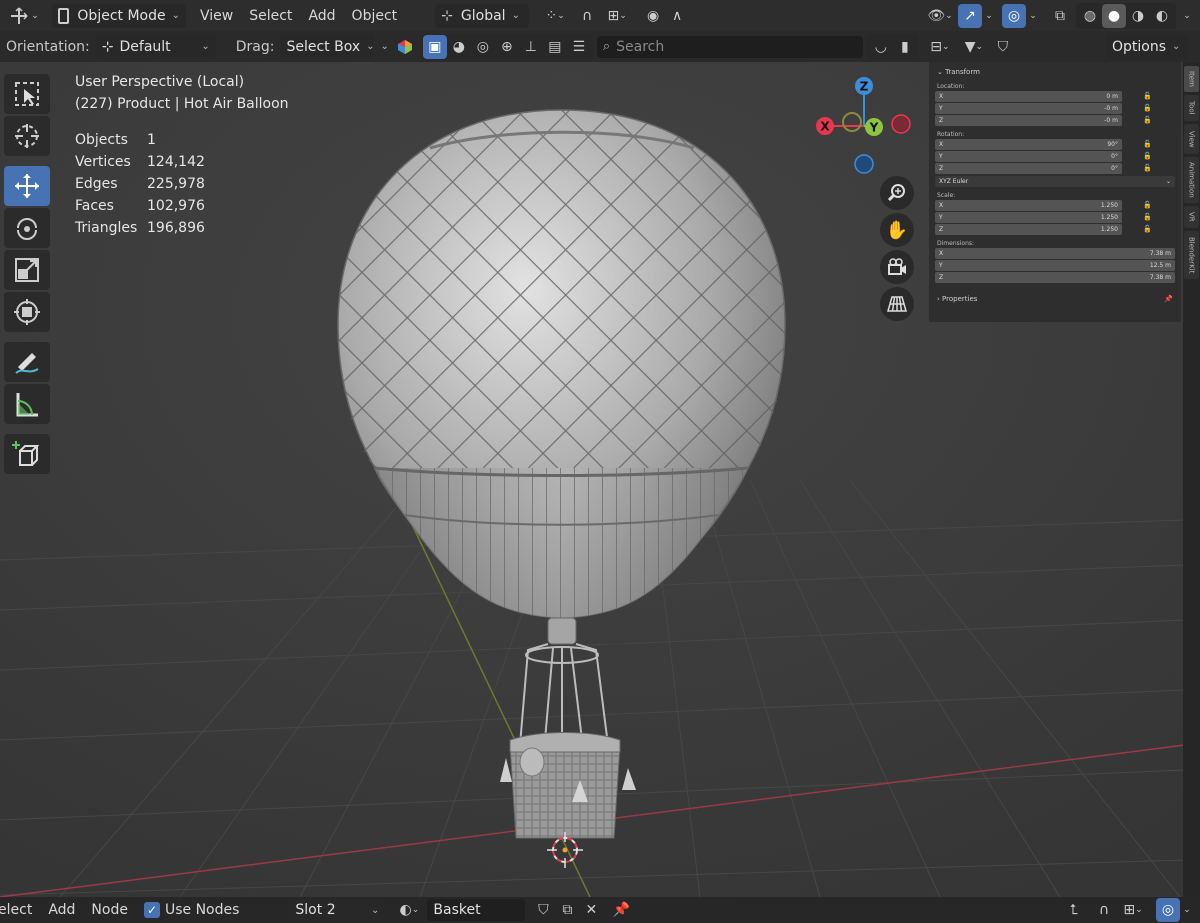 Image resolution: width=1200 pixels, height=923 pixels. I want to click on menu-object: Object, so click(375, 16).